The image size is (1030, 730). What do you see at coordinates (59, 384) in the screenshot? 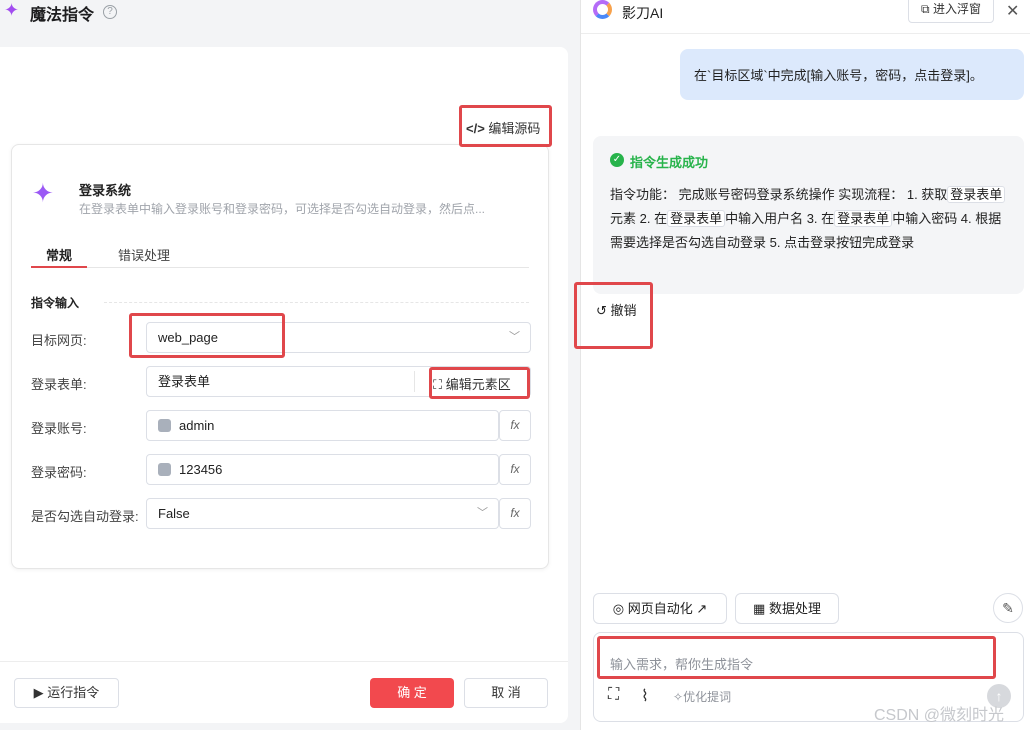
I see `field-label-login-form: 登录表单:` at bounding box center [59, 384].